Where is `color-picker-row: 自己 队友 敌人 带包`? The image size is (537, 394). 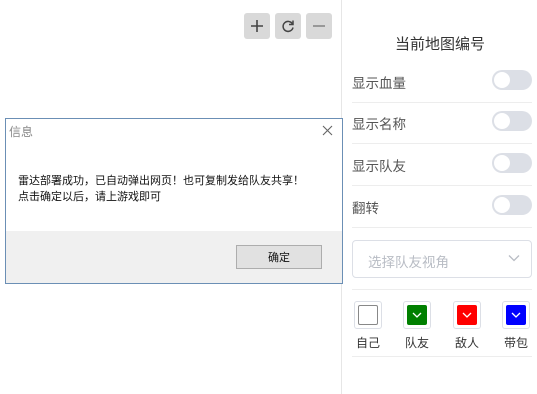 color-picker-row: 自己 队友 敌人 带包 is located at coordinates (442, 323).